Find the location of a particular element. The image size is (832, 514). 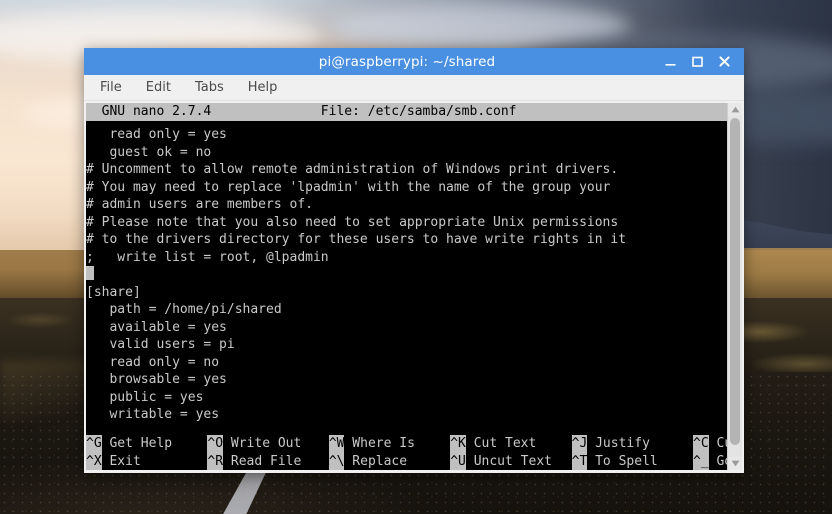

nano-shortcut: ^G Get Help is located at coordinates (144, 444).